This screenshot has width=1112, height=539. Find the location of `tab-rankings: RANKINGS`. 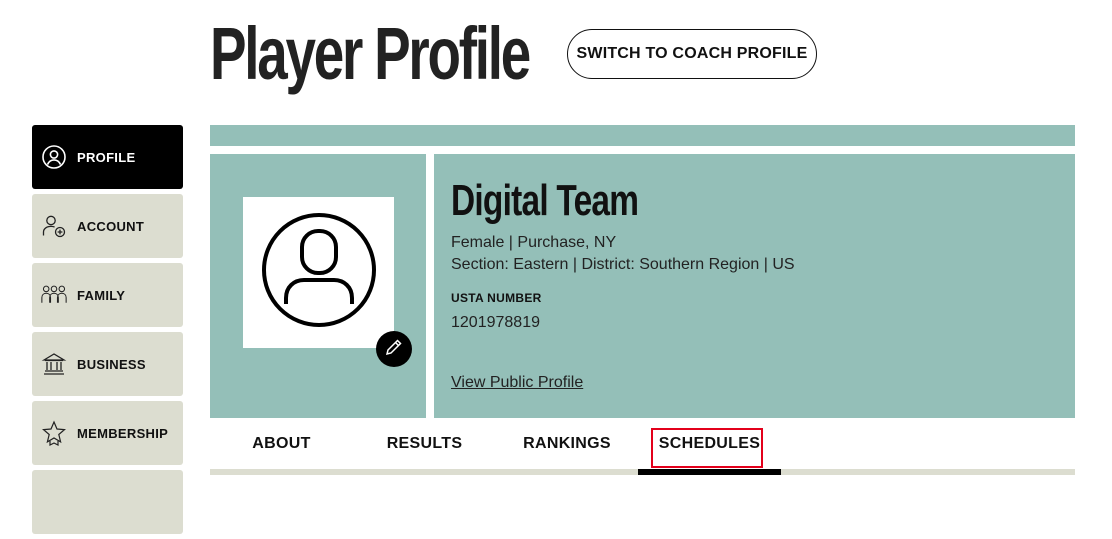

tab-rankings: RANKINGS is located at coordinates (567, 444).